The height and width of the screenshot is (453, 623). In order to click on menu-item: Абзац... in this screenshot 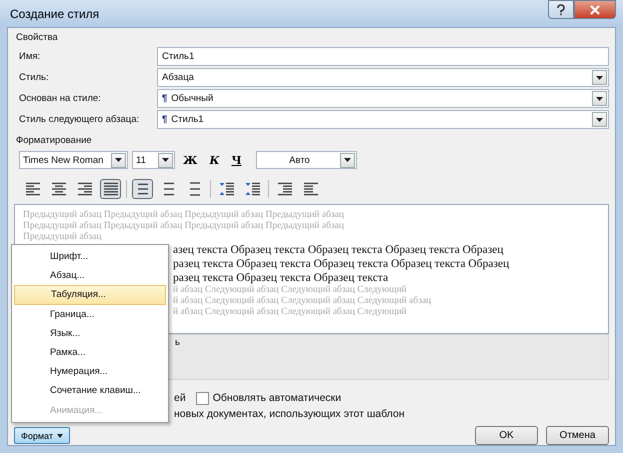, I will do `click(90, 276)`.